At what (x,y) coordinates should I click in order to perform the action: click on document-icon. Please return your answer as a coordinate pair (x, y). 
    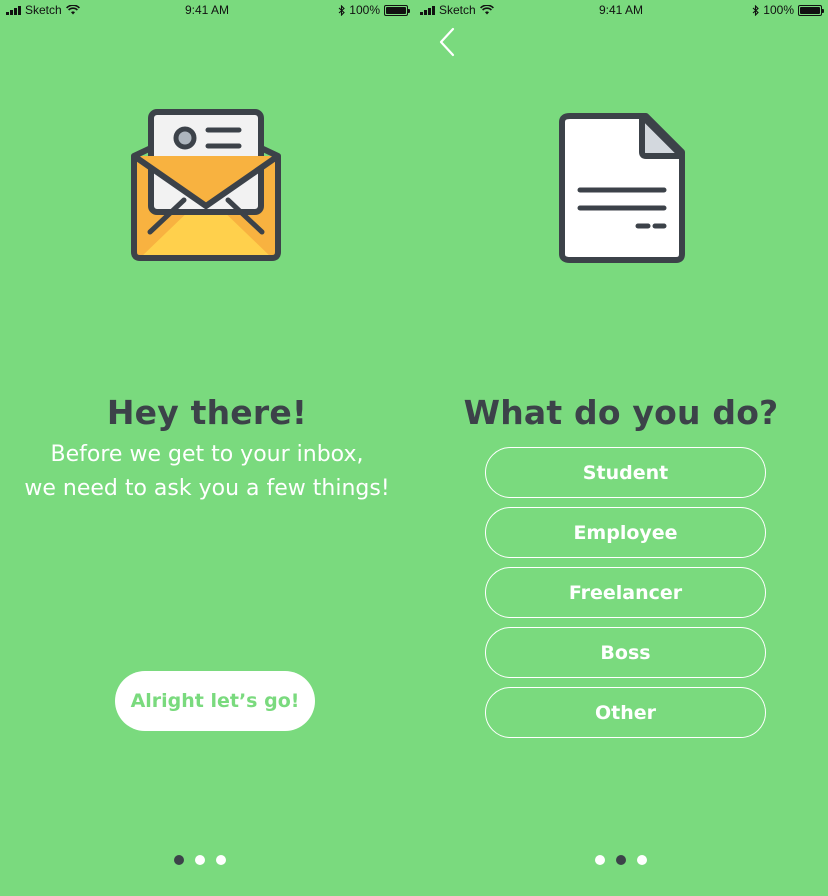
    Looking at the image, I should click on (622, 188).